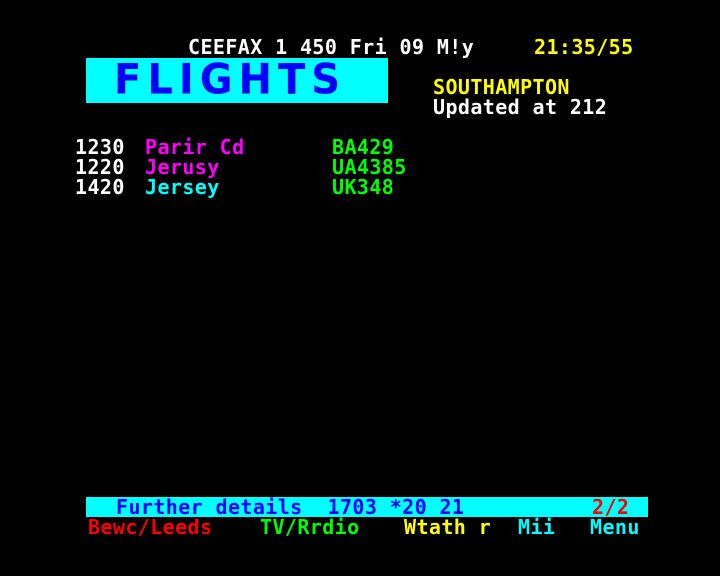 This screenshot has width=720, height=576. Describe the element at coordinates (331, 47) in the screenshot. I see `service-header-line: CEEFAX 1 450 Fri 09 M!y` at that location.